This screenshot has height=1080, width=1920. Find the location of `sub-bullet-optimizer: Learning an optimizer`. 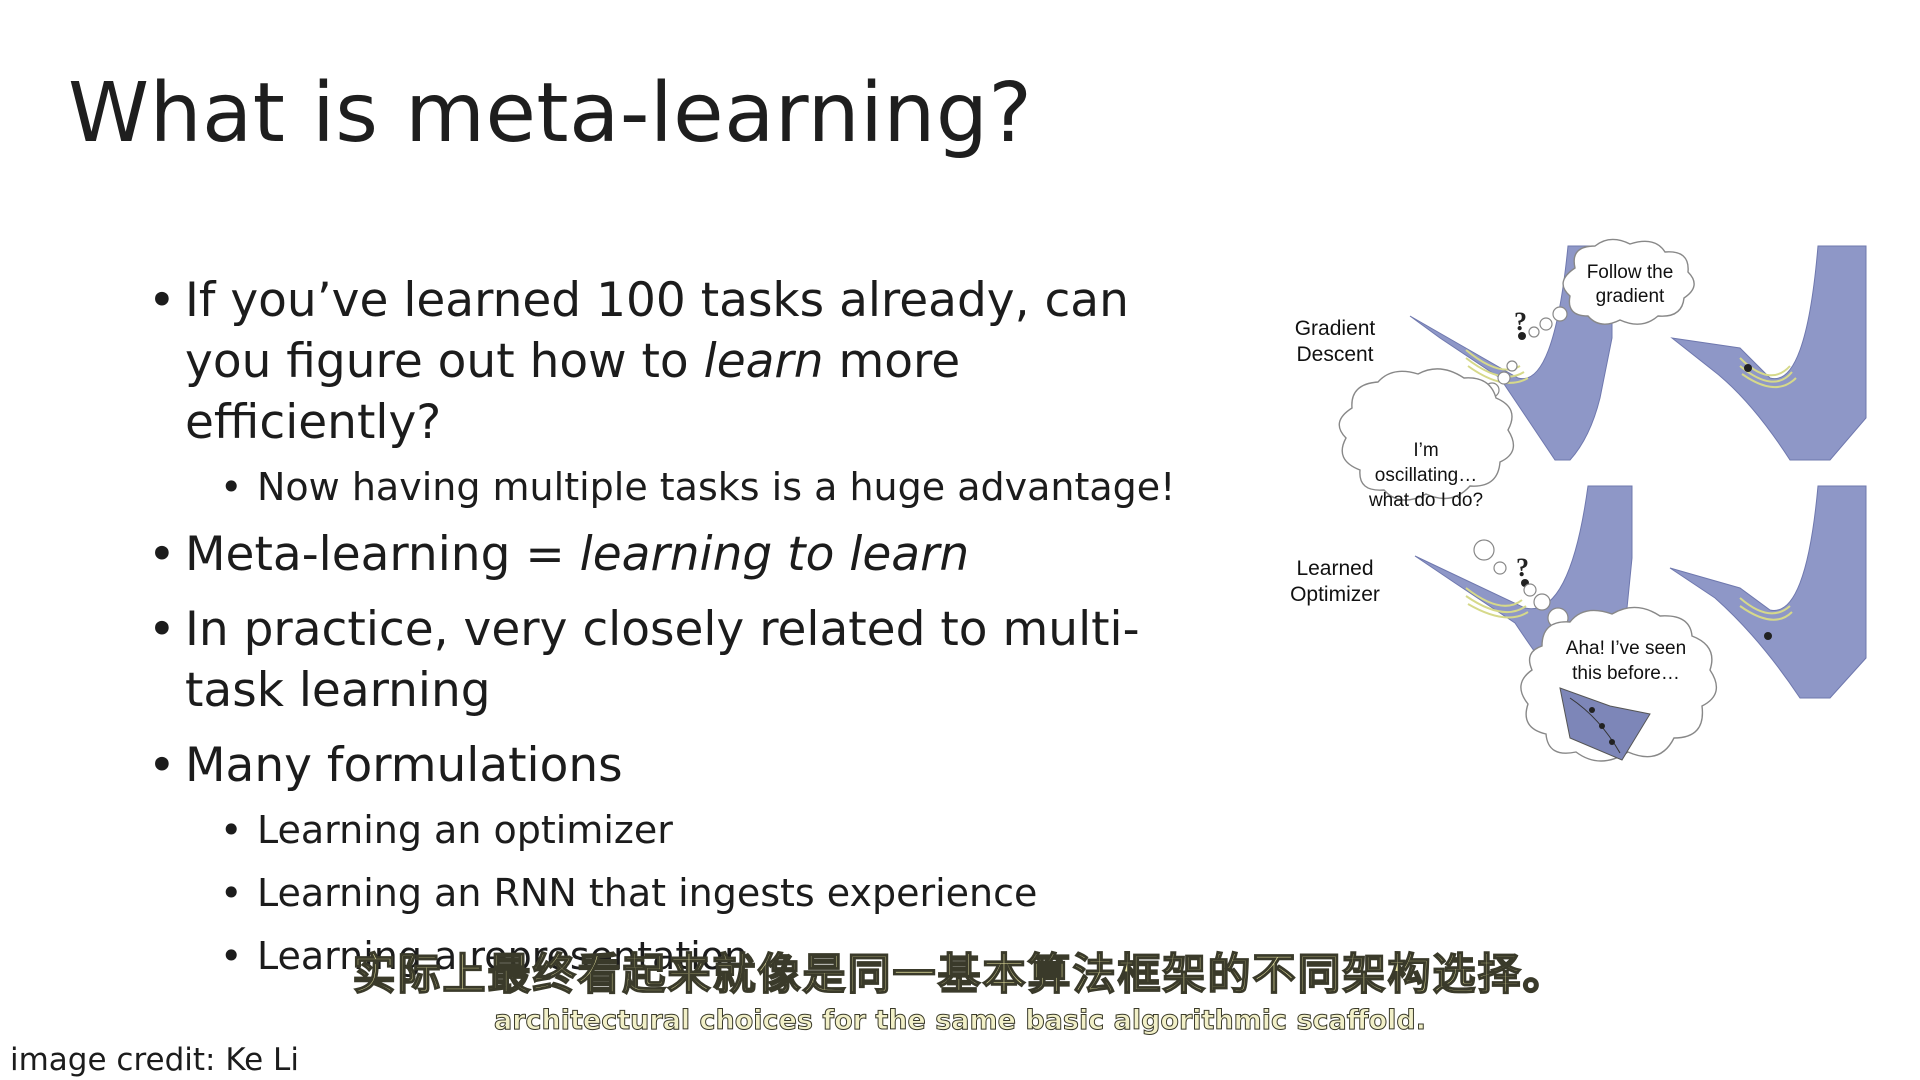

sub-bullet-optimizer: Learning an optimizer is located at coordinates (683, 830).